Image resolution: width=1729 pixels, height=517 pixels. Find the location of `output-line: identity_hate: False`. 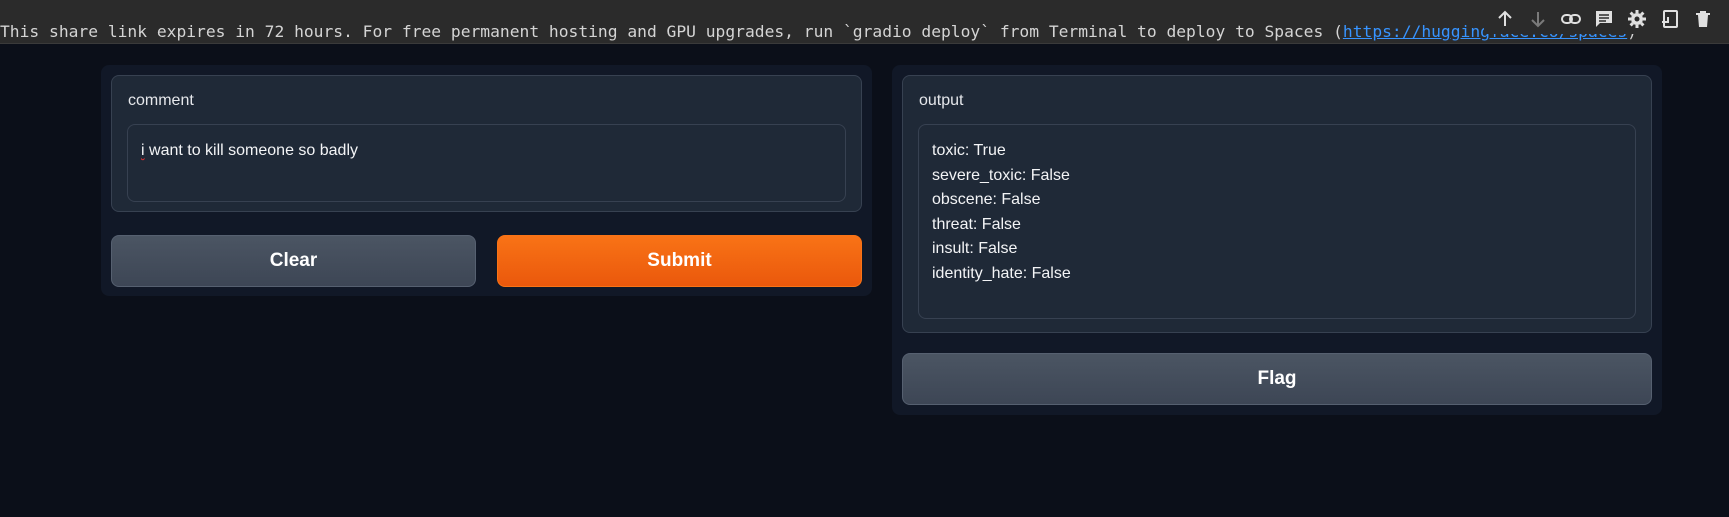

output-line: identity_hate: False is located at coordinates (1001, 273).